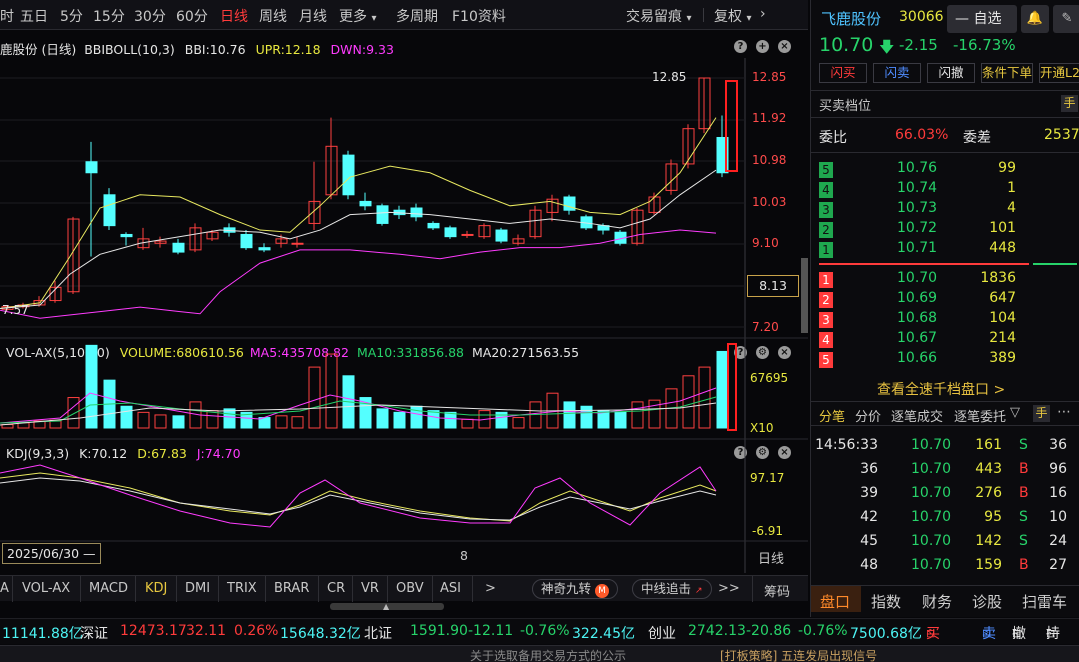 Image resolution: width=1079 pixels, height=662 pixels. Describe the element at coordinates (826, 250) in the screenshot. I see `sell-level-badge: 1` at that location.